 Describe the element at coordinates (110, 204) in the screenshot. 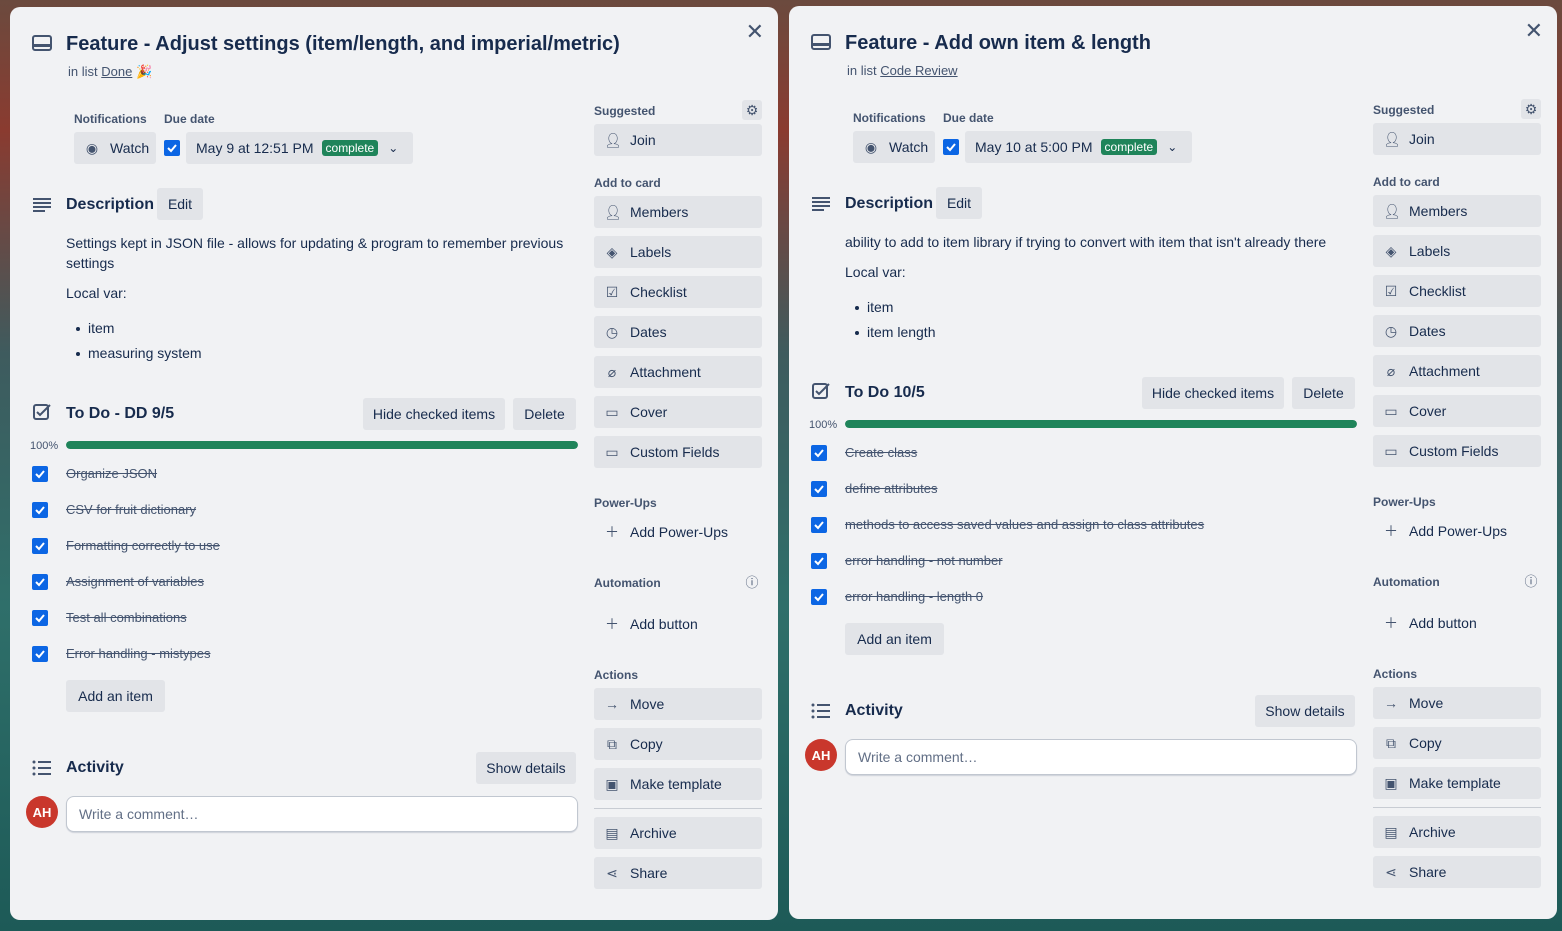

I see `description-title: Description` at that location.